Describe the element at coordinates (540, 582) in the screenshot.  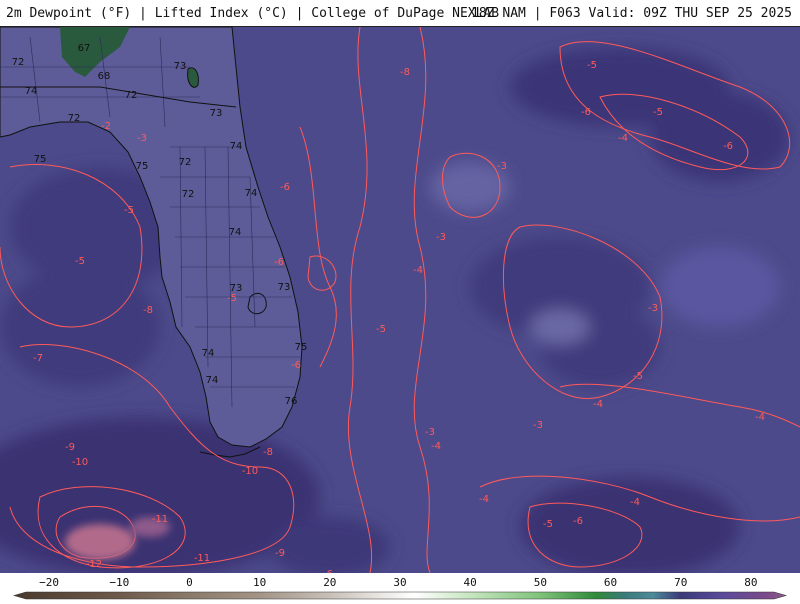
I see `colorbar-tick-label: 50` at that location.